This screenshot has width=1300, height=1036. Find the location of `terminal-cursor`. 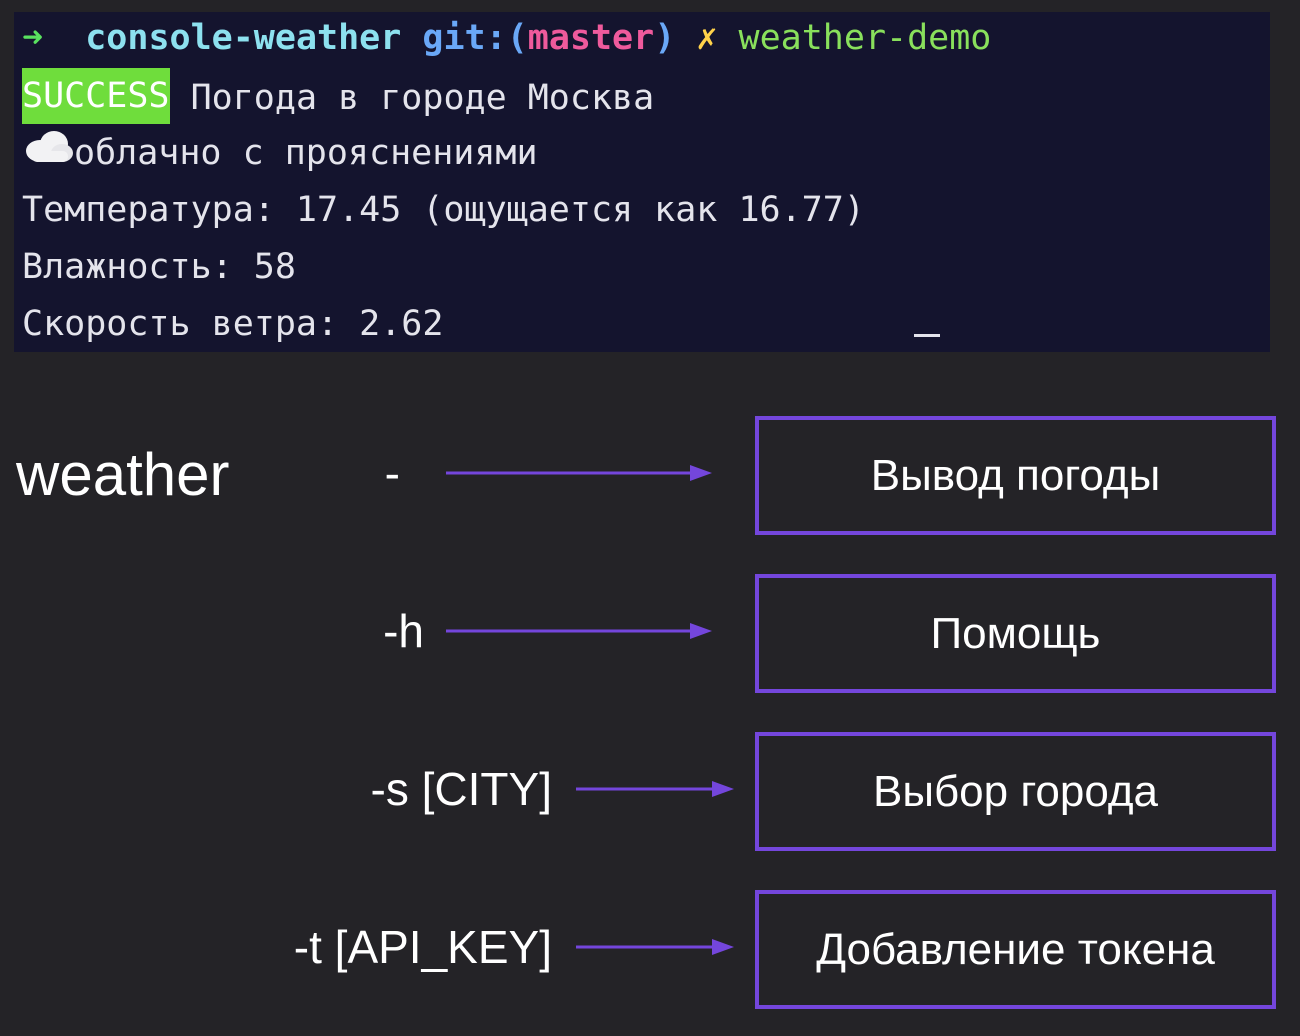

terminal-cursor is located at coordinates (927, 335).